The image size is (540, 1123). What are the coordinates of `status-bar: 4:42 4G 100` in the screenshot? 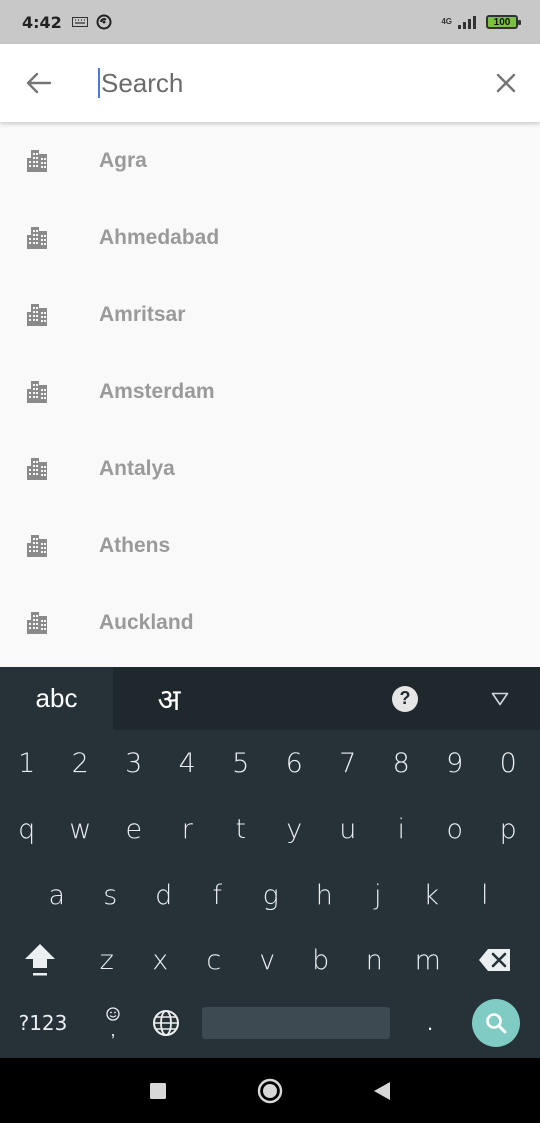 It's located at (270, 22).